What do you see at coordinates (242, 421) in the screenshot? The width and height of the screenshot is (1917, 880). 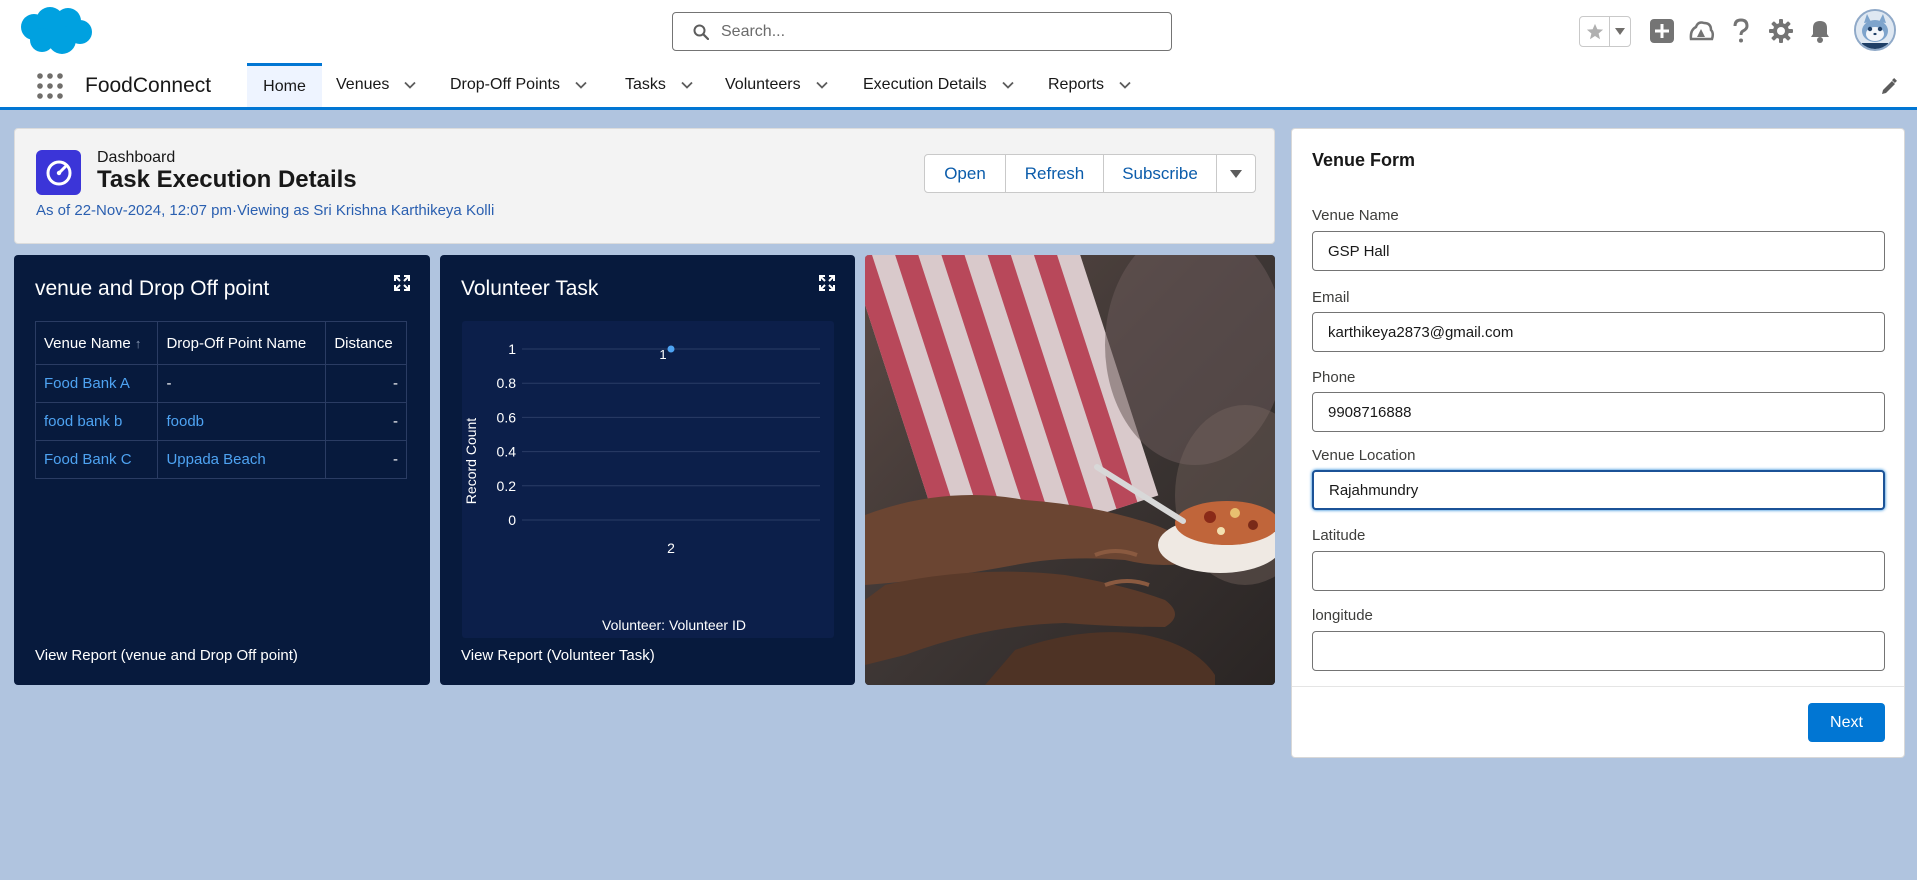 I see `dropoff-link: foodb` at bounding box center [242, 421].